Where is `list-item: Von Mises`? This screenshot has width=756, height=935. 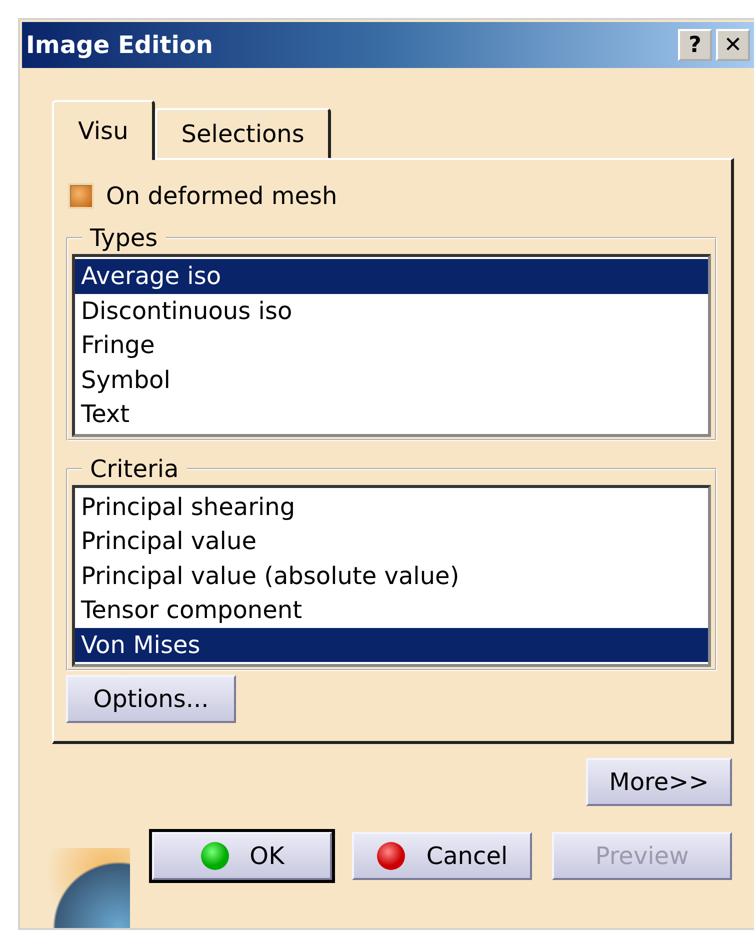 list-item: Von Mises is located at coordinates (391, 645).